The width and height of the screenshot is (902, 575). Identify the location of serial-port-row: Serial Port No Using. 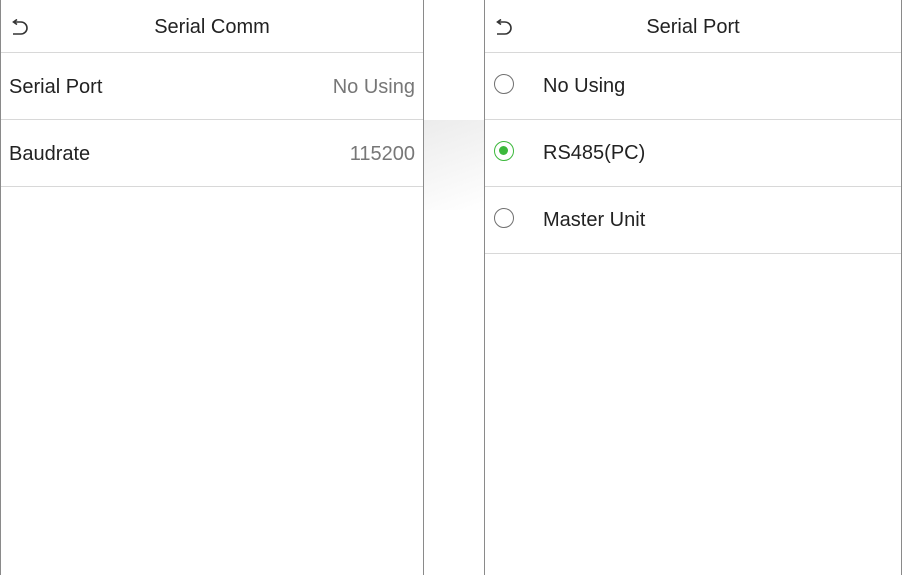
(212, 86).